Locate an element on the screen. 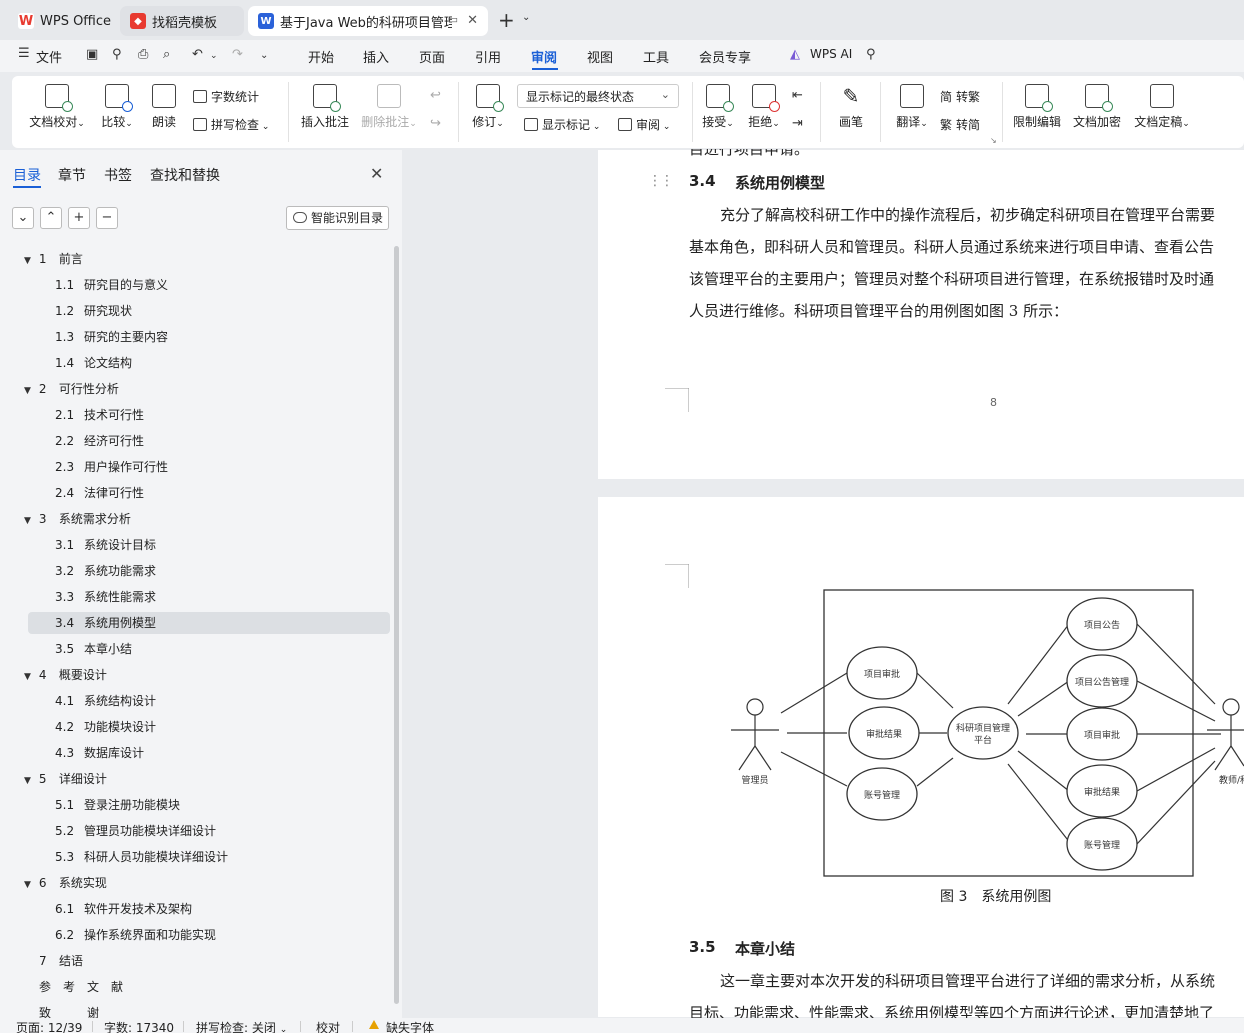 The image size is (1244, 1033). body-text-line: 该管理平台的主要用户；管理员对整个科研项目进行管理，在系统报错时及时通 is located at coordinates (951, 278).